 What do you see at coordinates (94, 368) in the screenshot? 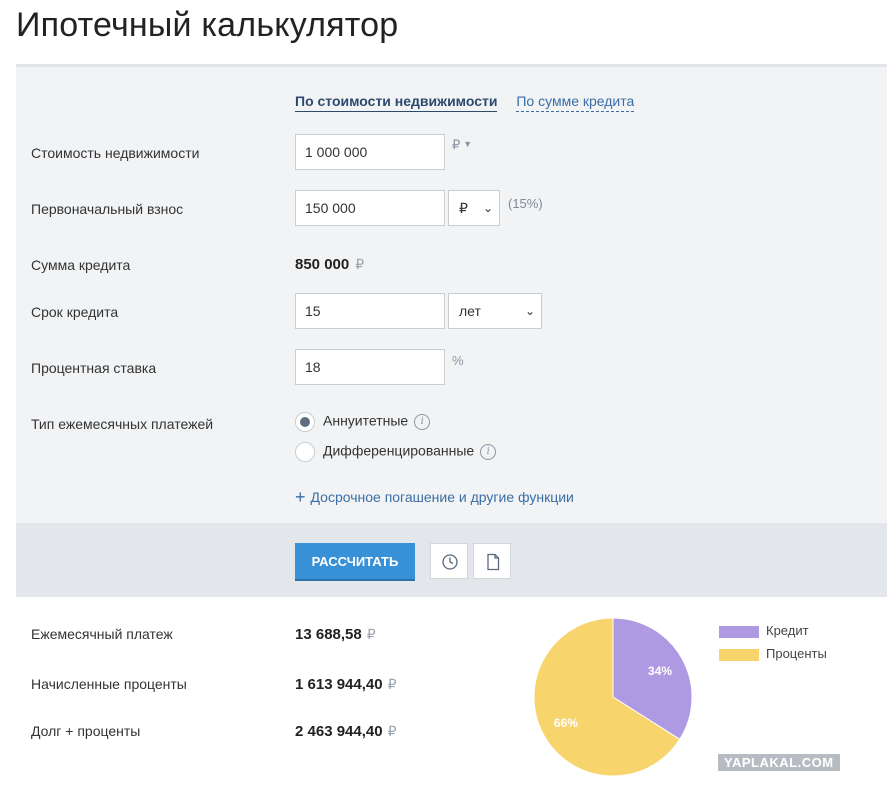
I see `rate-label: Процентная ставка` at bounding box center [94, 368].